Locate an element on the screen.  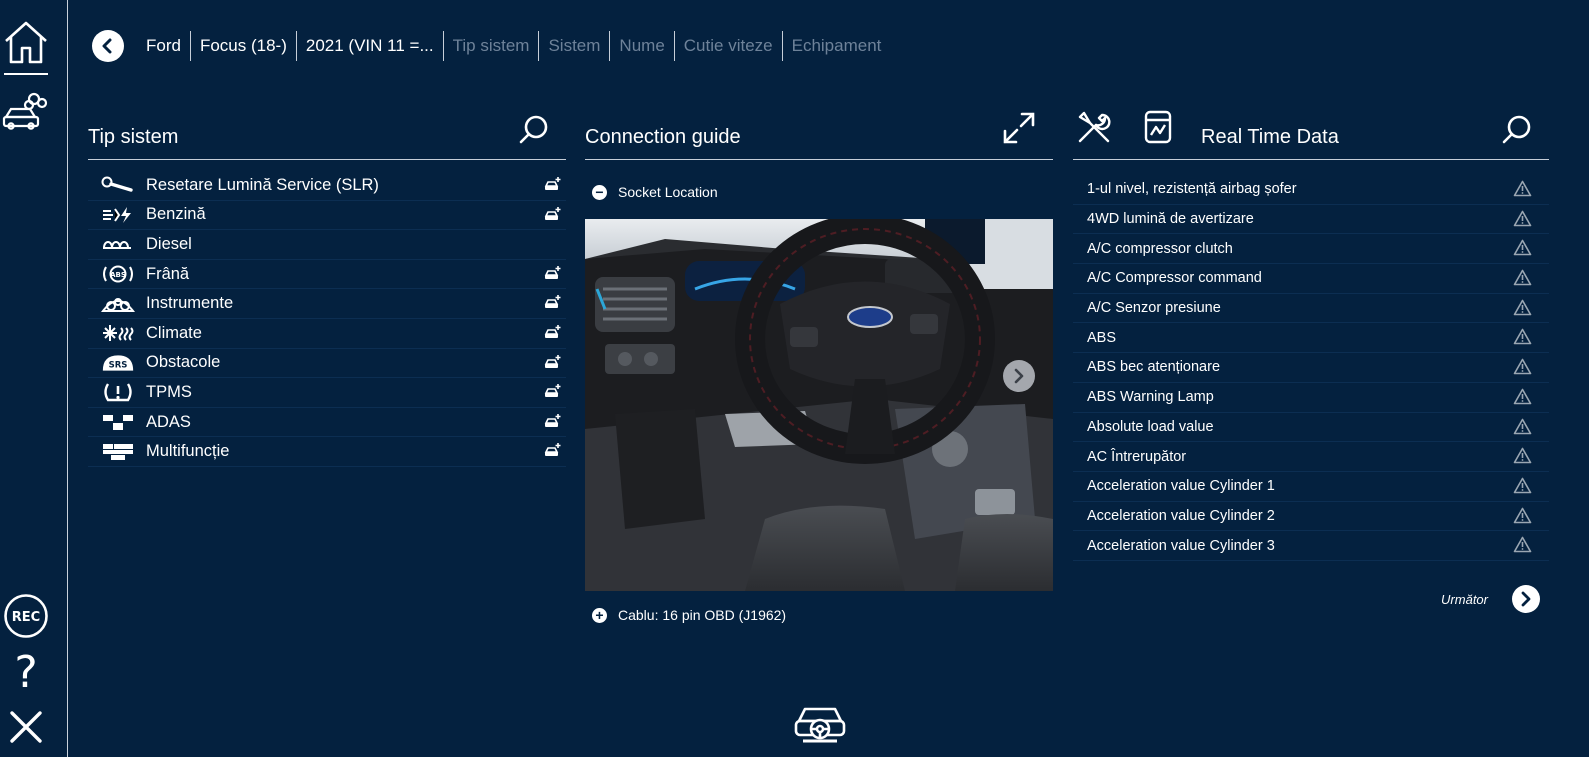
real-time-data-item: A/C Compressor command is located at coordinates (1311, 279).